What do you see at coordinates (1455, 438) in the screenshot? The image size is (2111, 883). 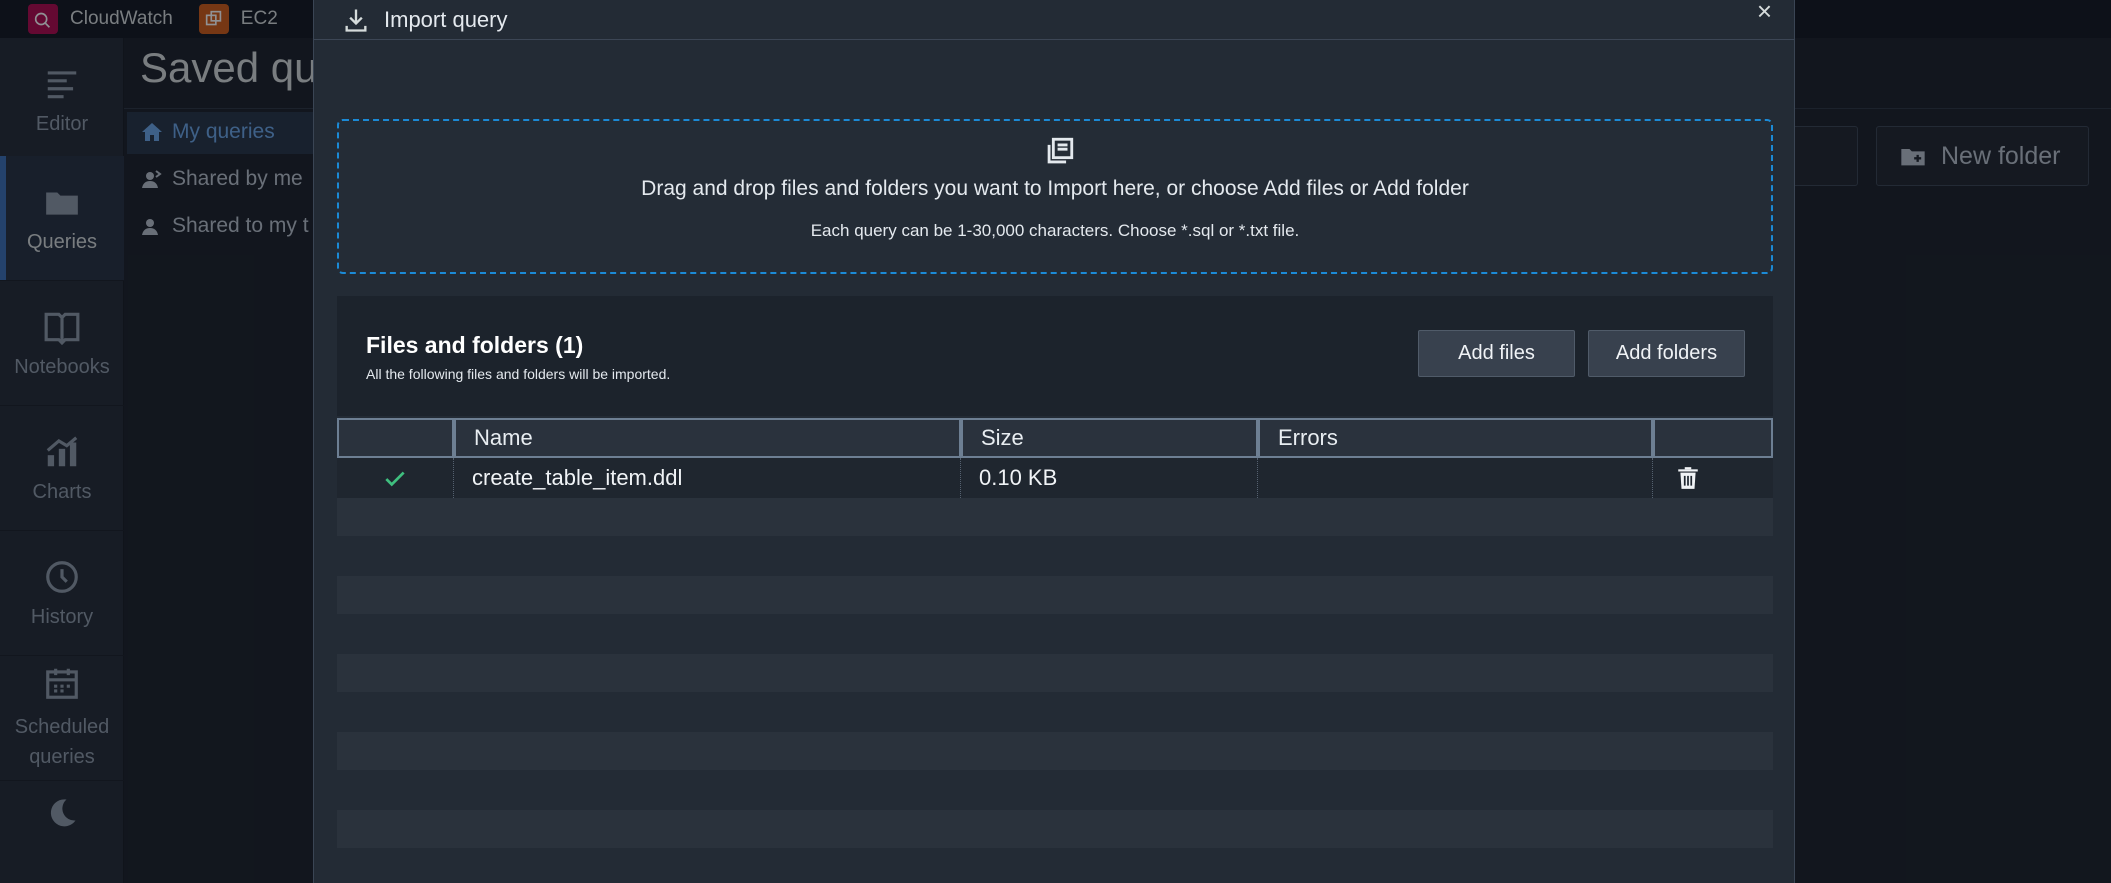 I see `column-header-errors: Errors` at bounding box center [1455, 438].